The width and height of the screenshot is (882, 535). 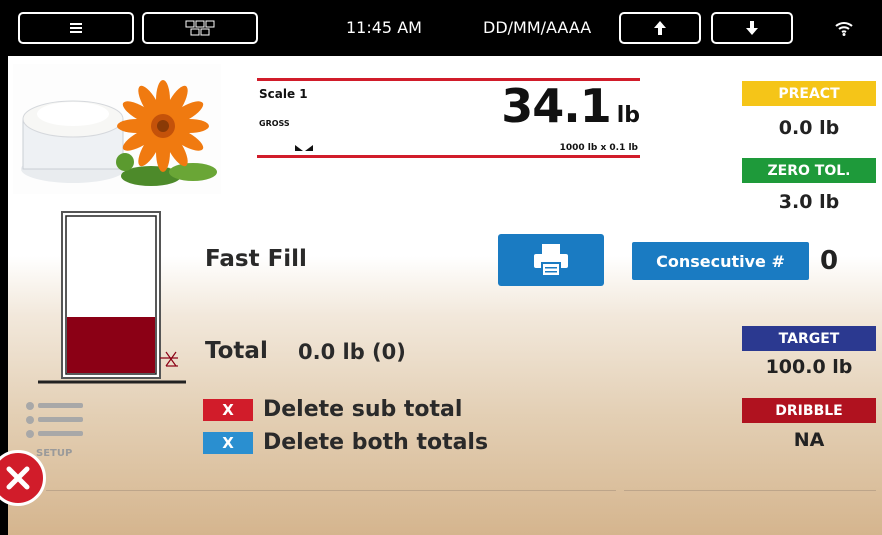 I want to click on target-label: TARGET, so click(x=809, y=338).